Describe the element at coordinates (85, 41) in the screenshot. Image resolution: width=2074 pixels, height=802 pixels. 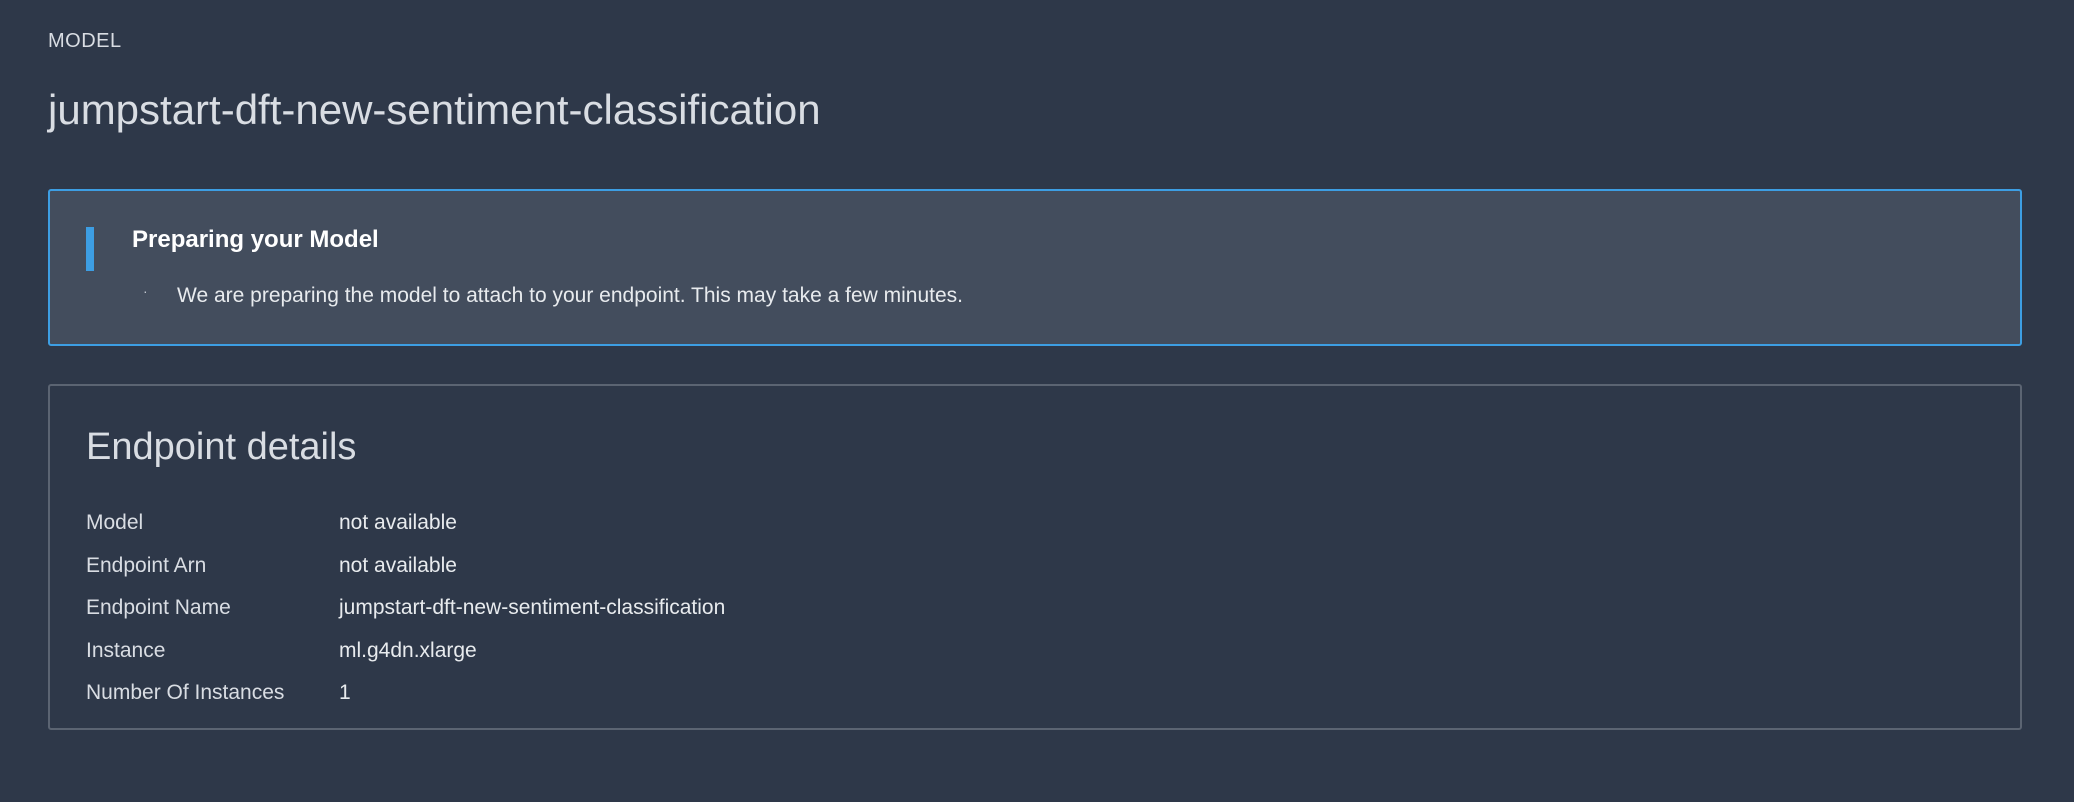
I see `section-eyebrow: MODEL` at that location.